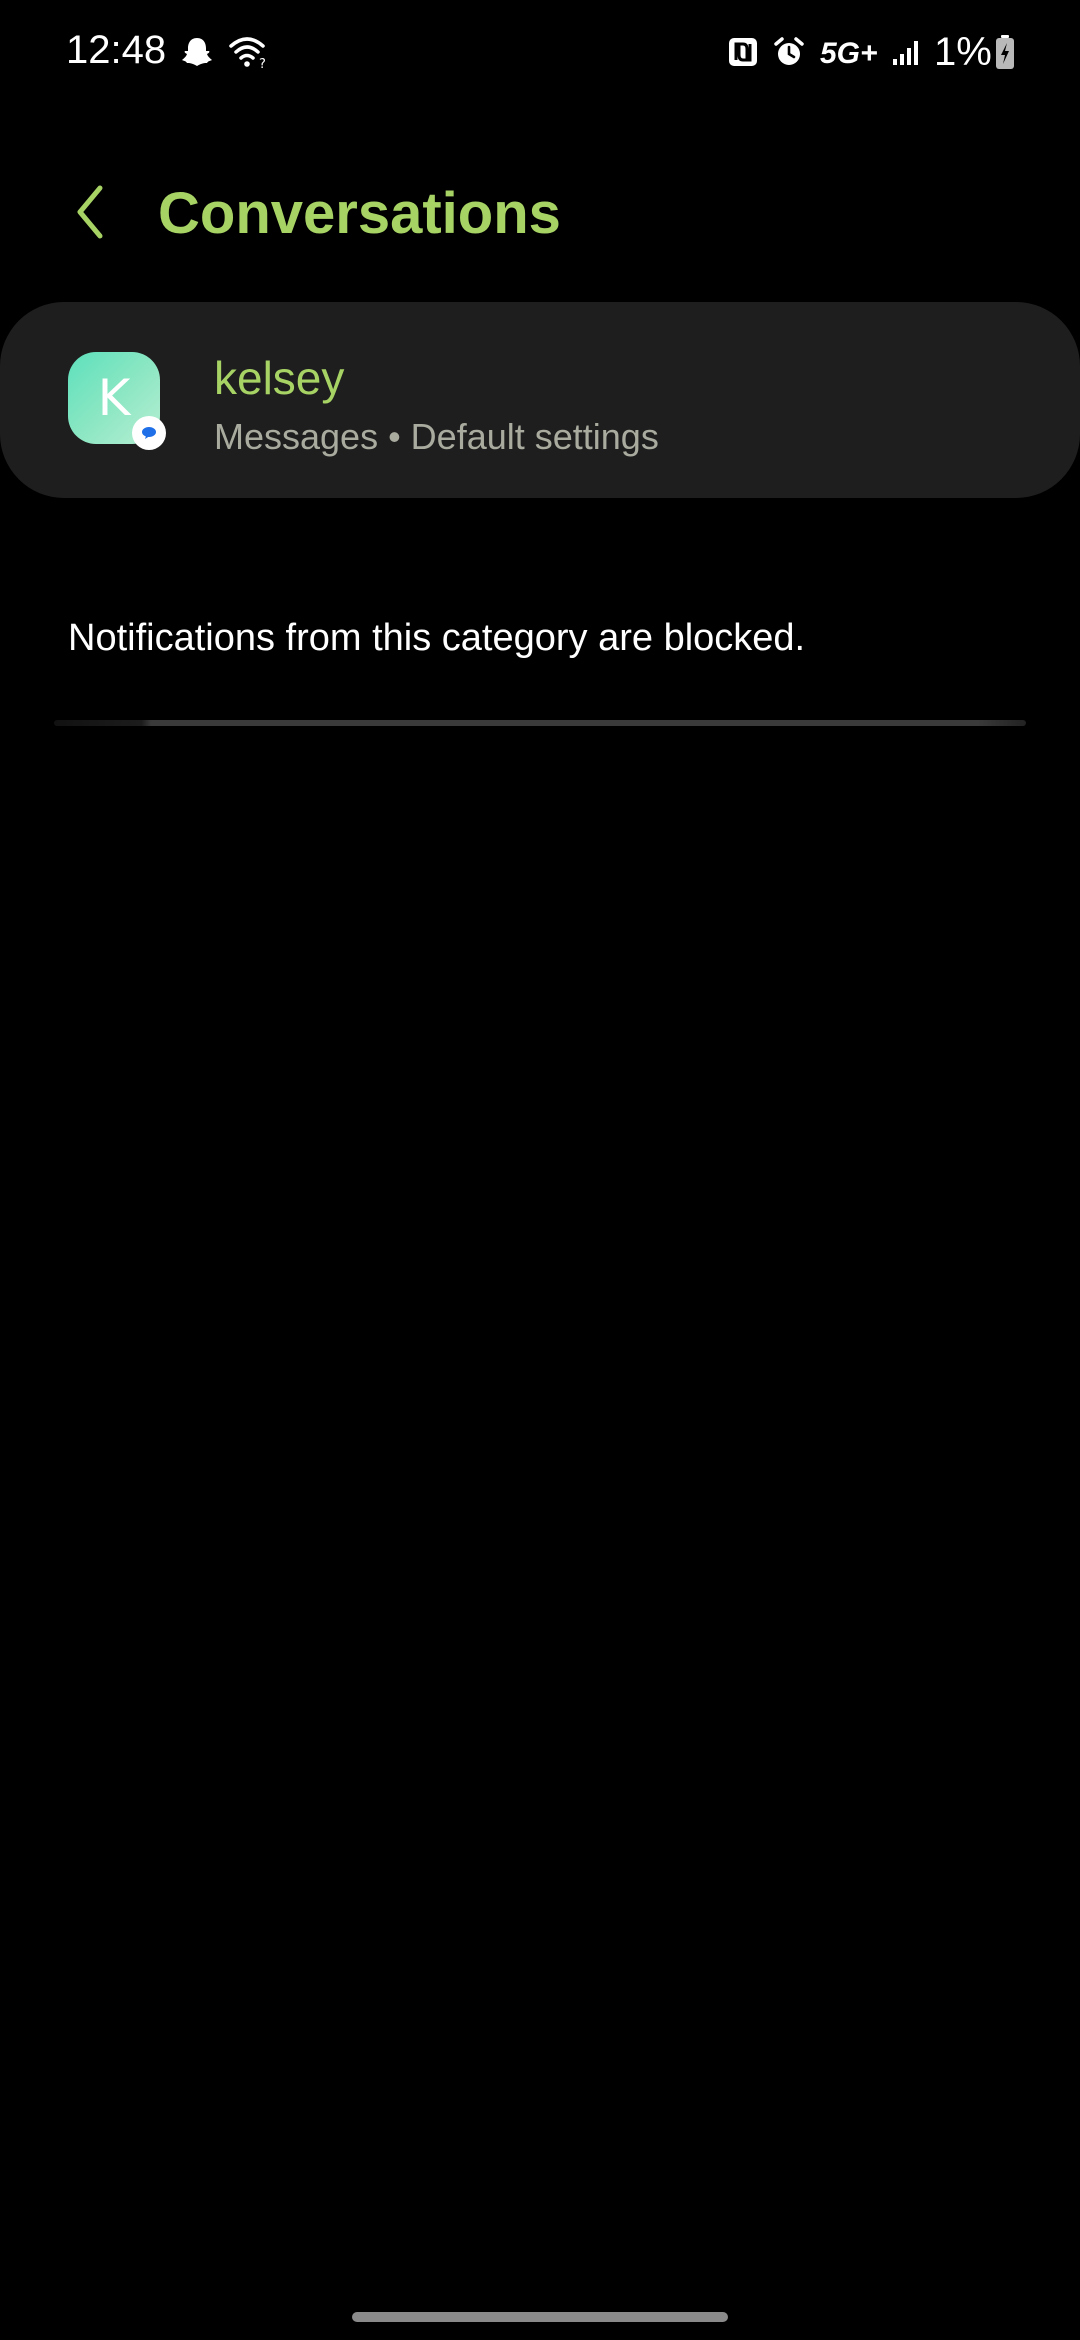  What do you see at coordinates (248, 52) in the screenshot?
I see `wifi-icon: ?` at bounding box center [248, 52].